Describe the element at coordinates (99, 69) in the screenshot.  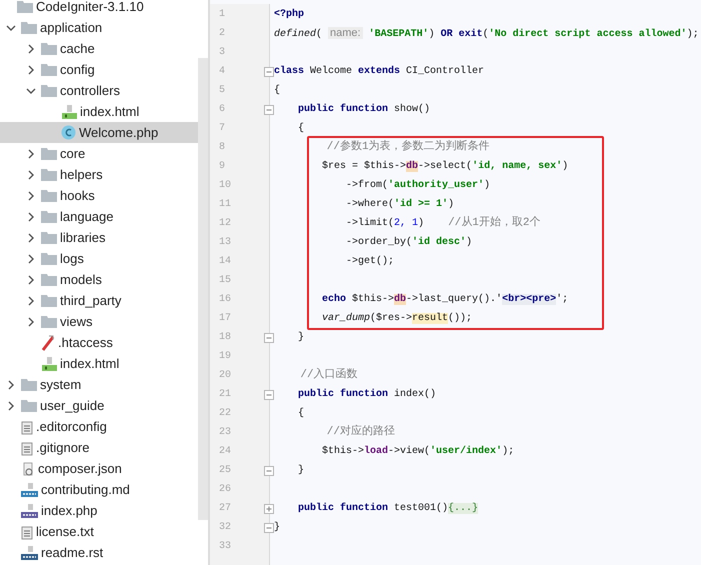
I see `tree-item: config` at that location.